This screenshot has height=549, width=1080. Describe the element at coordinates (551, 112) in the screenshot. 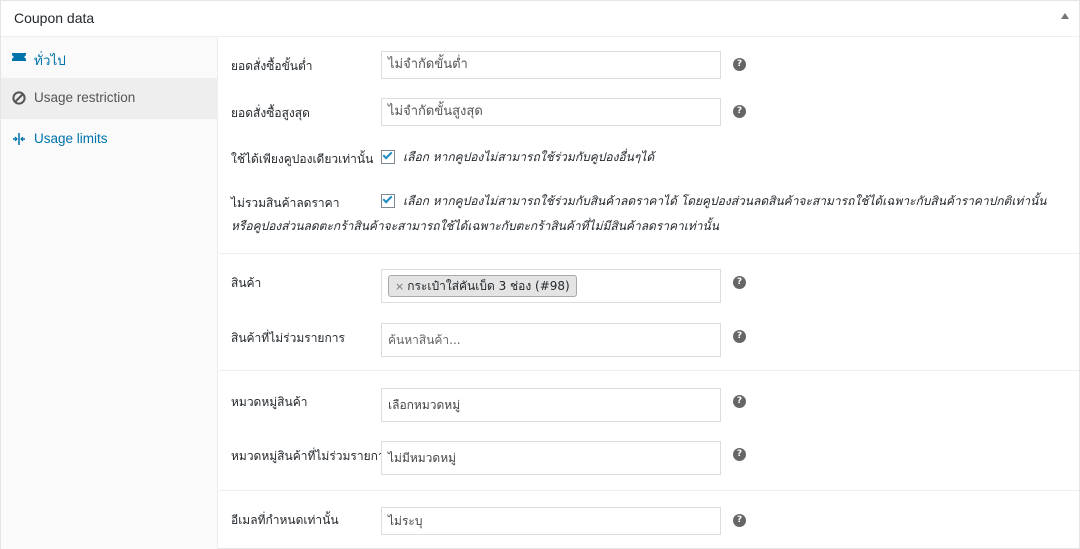

I see `maximum-spend-input: ไม่จำกัดขั้นสูงสุด` at that location.